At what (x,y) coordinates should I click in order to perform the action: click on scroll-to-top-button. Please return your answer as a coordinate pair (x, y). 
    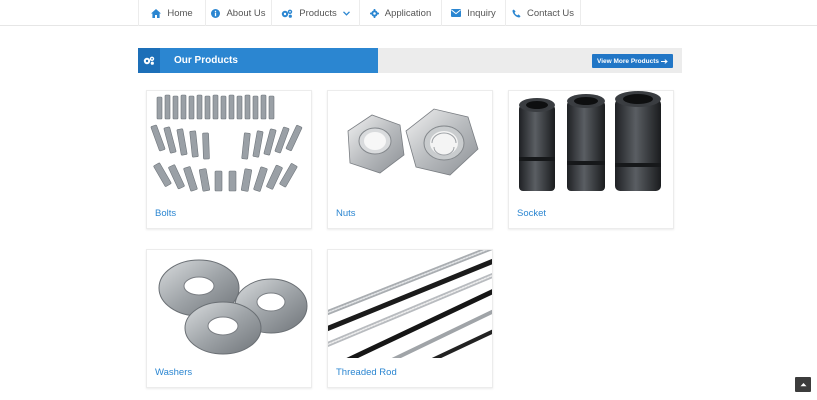
    Looking at the image, I should click on (803, 384).